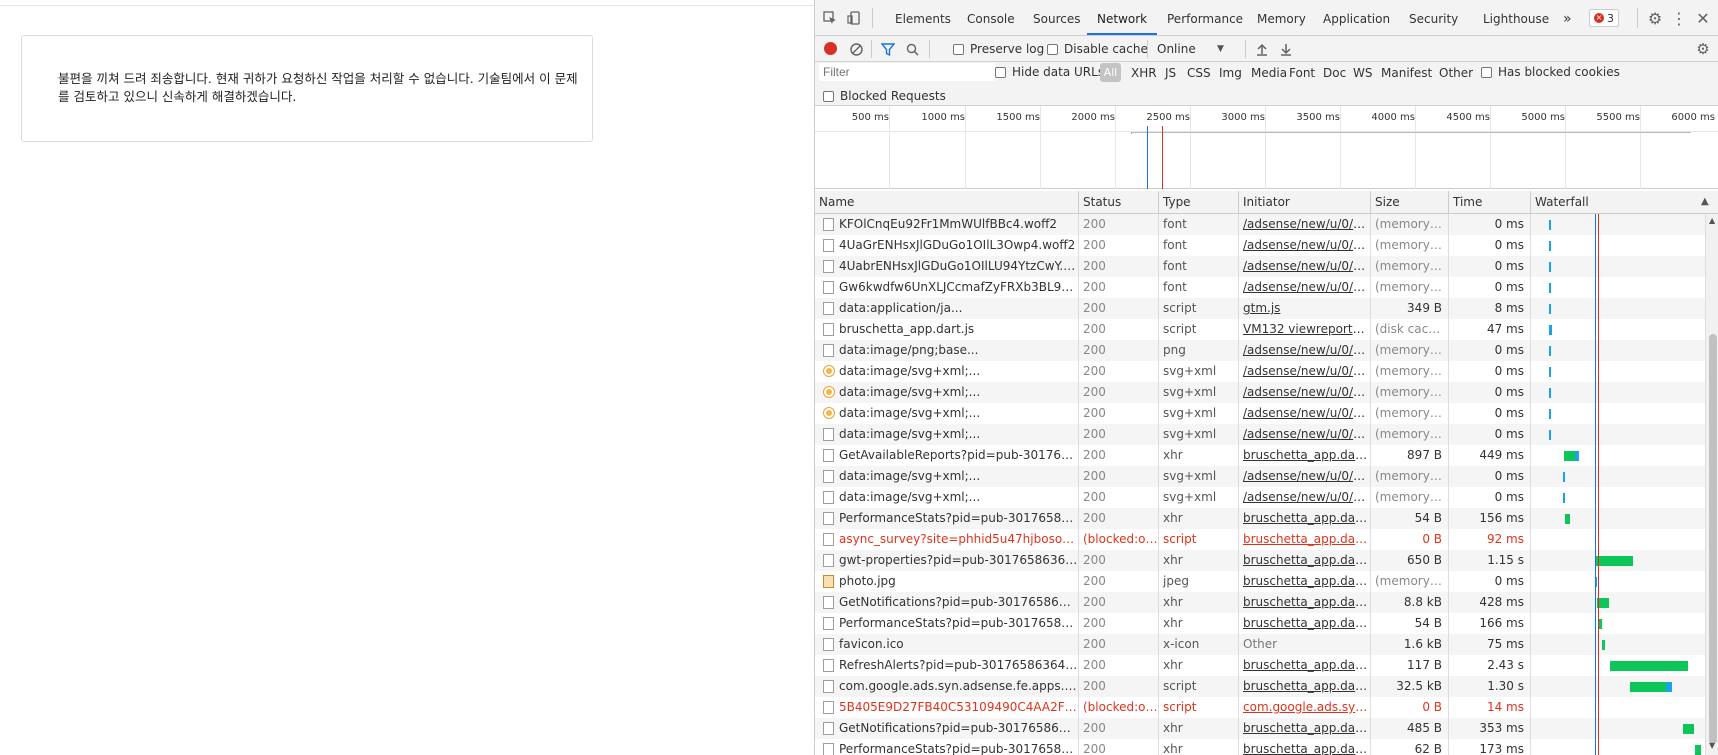 The image size is (1718, 755). I want to click on scroll-up-arrow-icon: ▲, so click(1712, 220).